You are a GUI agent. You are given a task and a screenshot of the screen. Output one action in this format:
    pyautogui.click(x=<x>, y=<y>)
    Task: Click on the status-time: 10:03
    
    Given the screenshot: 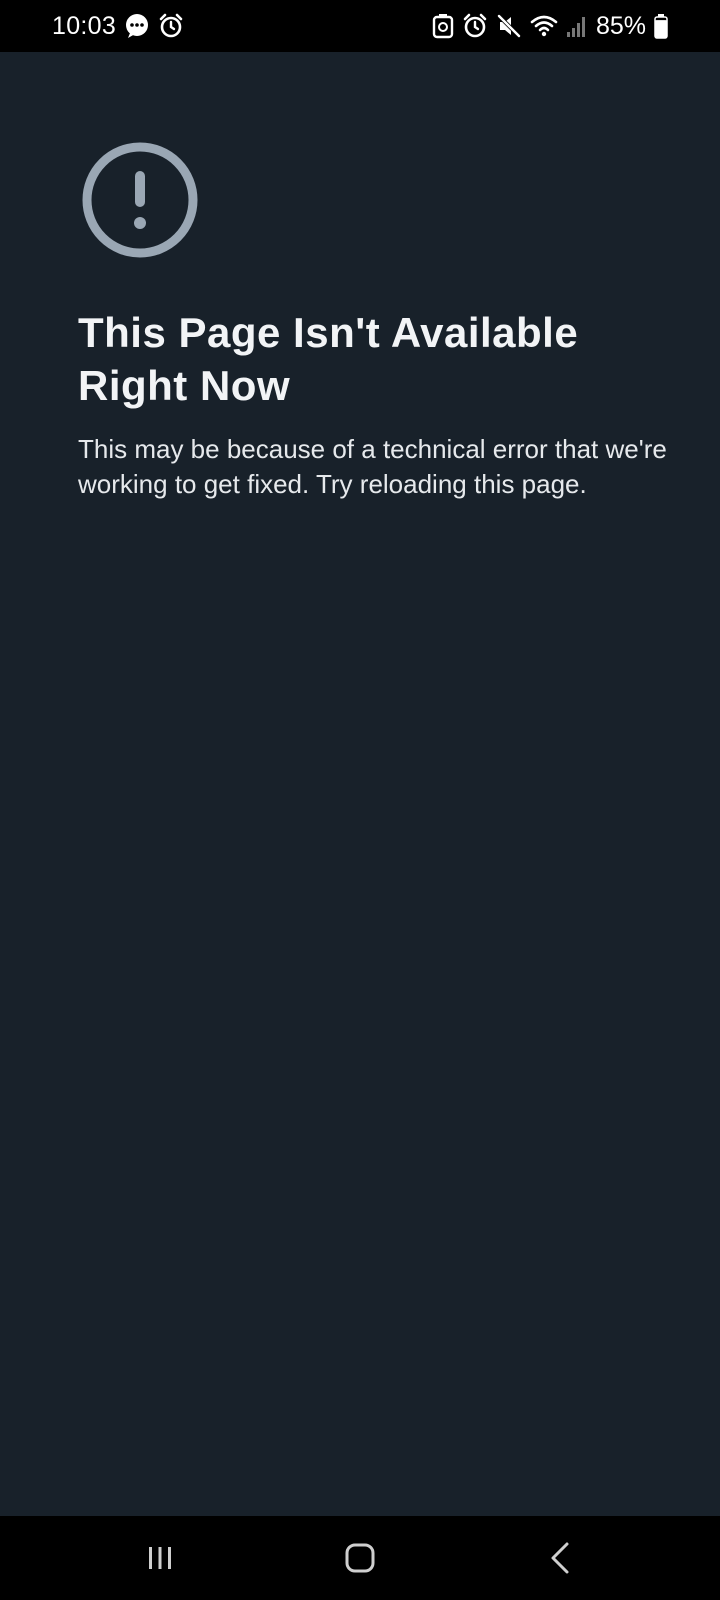 What is the action you would take?
    pyautogui.click(x=84, y=25)
    